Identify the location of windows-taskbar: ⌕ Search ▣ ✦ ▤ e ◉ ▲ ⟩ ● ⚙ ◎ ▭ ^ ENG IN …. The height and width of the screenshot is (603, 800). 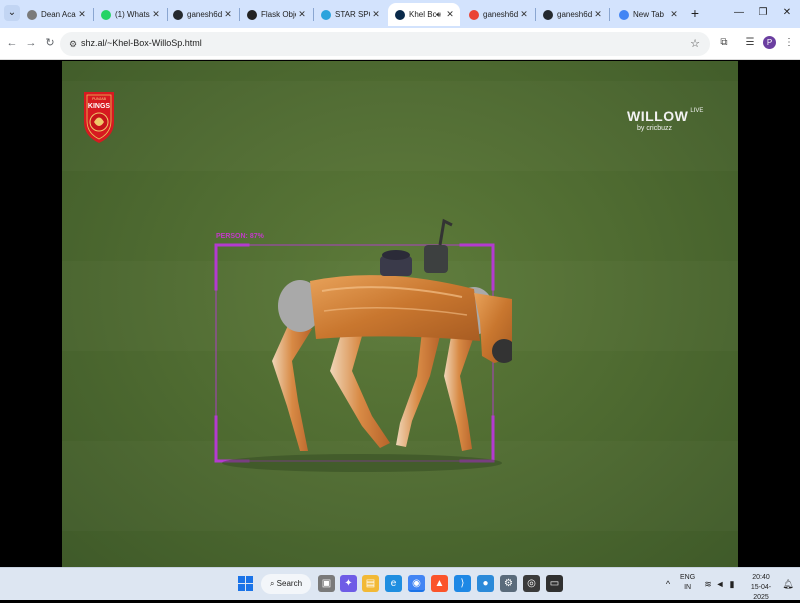
(400, 585).